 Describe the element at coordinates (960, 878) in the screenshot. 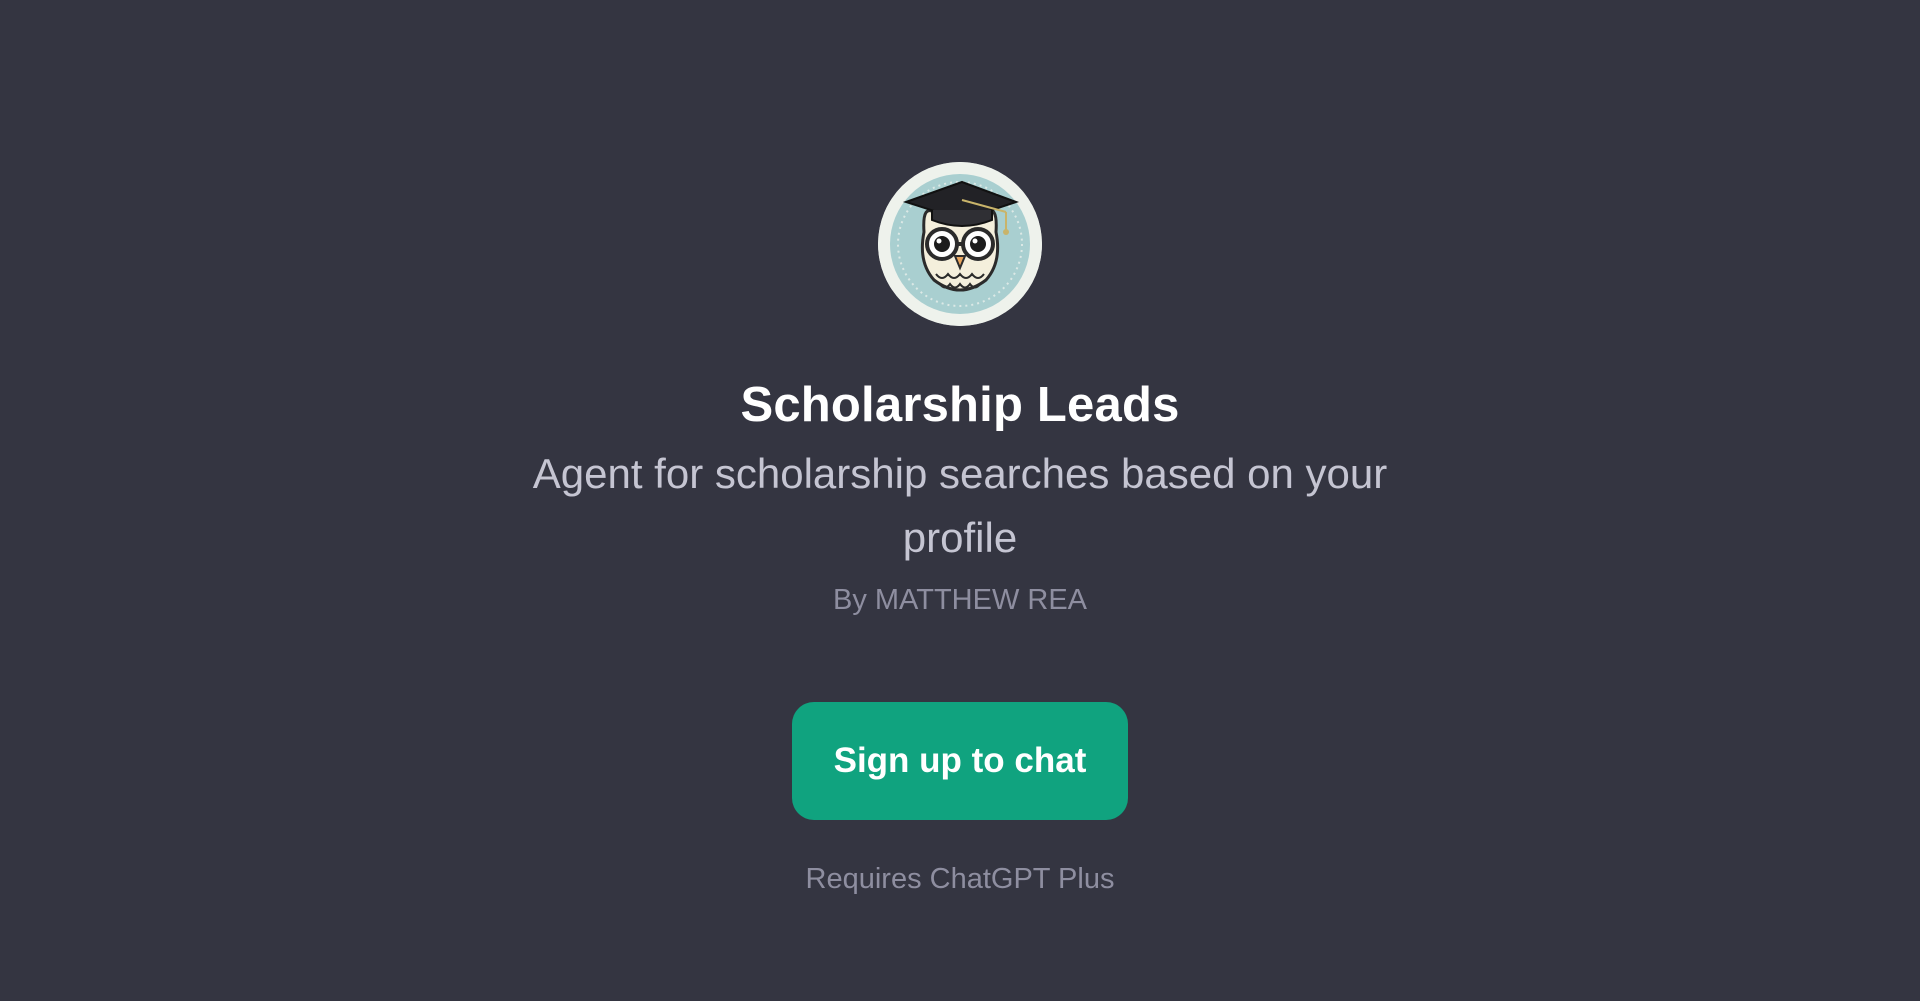

I see `plan-requirement-note: Requires ChatGPT Plus` at that location.